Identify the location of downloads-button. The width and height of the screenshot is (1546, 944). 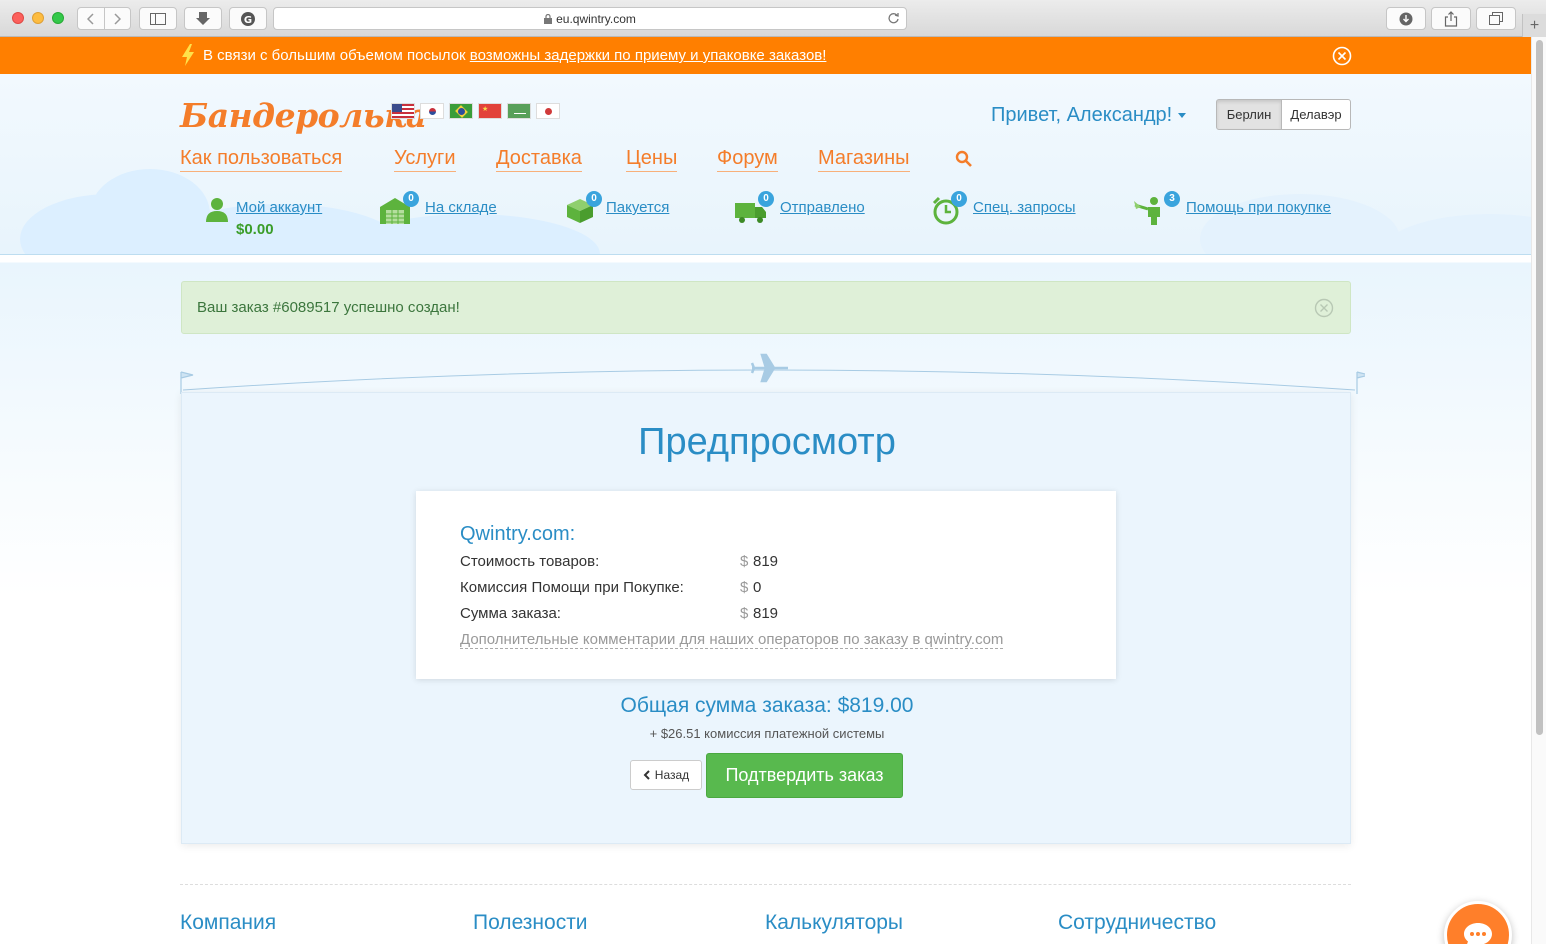
(1406, 18).